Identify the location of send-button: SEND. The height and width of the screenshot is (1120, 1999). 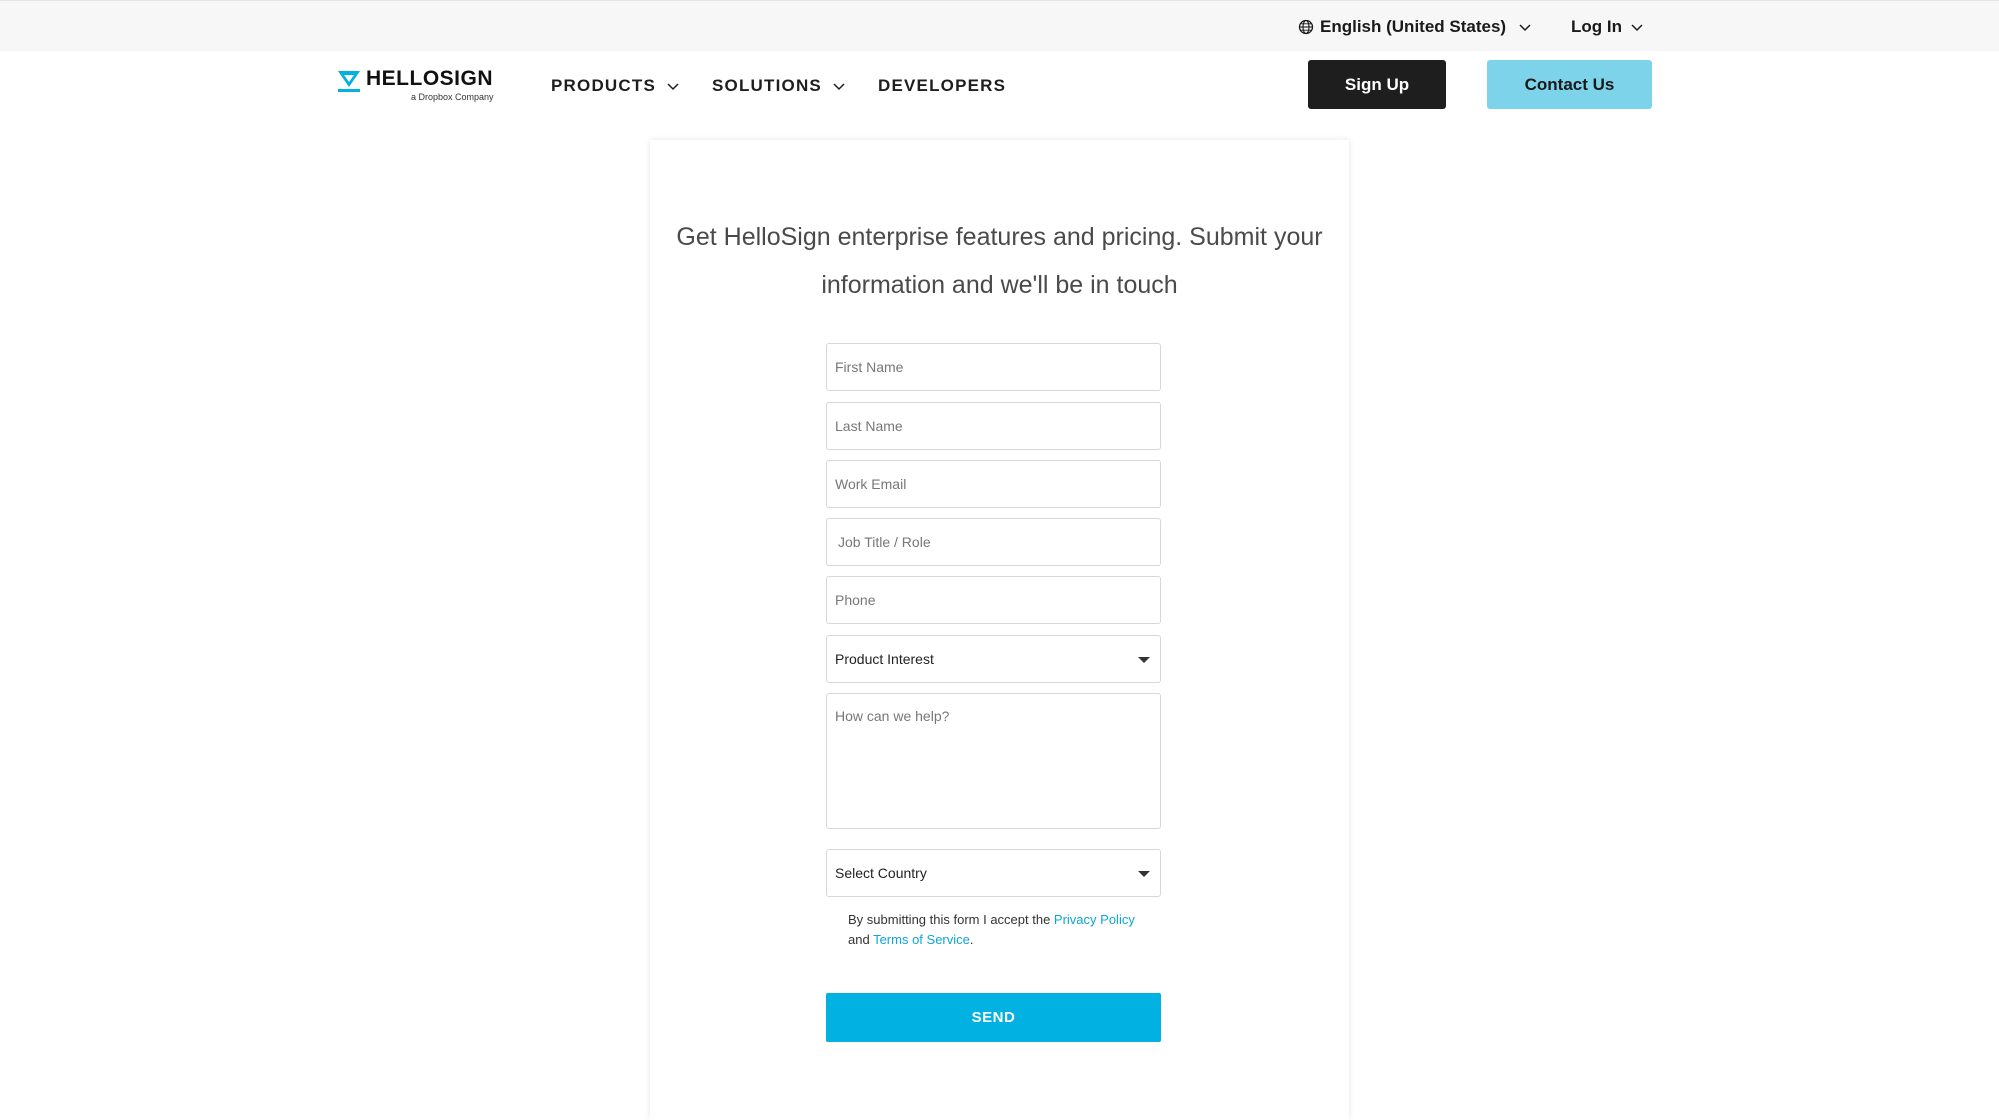
(993, 1017).